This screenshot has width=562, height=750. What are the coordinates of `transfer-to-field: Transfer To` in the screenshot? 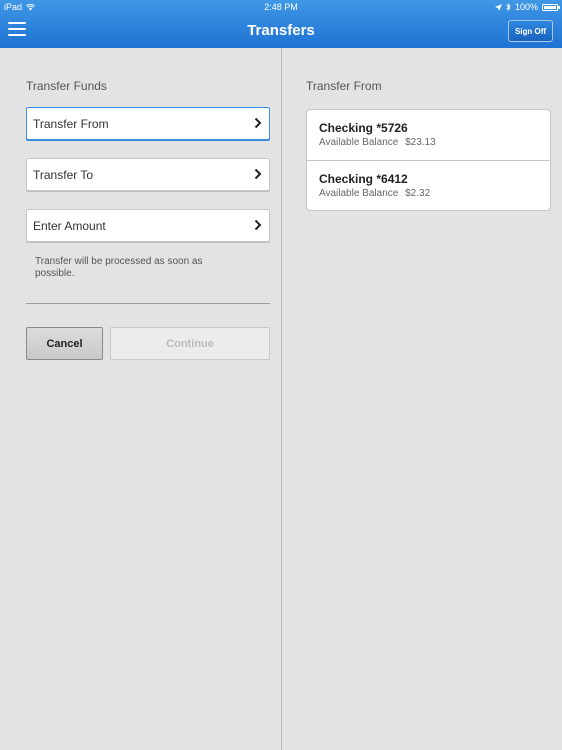 It's located at (148, 174).